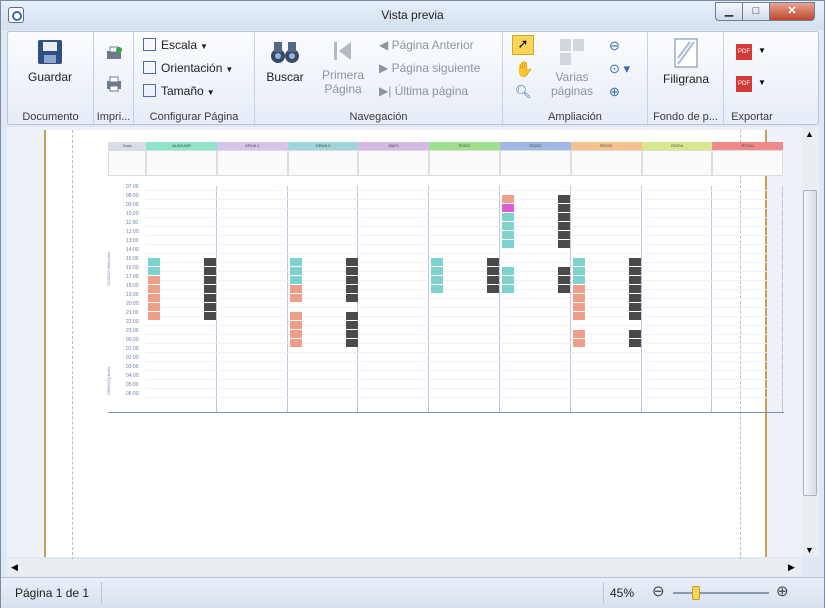 This screenshot has height=608, width=825. Describe the element at coordinates (149, 67) in the screenshot. I see `orientation-icon` at that location.